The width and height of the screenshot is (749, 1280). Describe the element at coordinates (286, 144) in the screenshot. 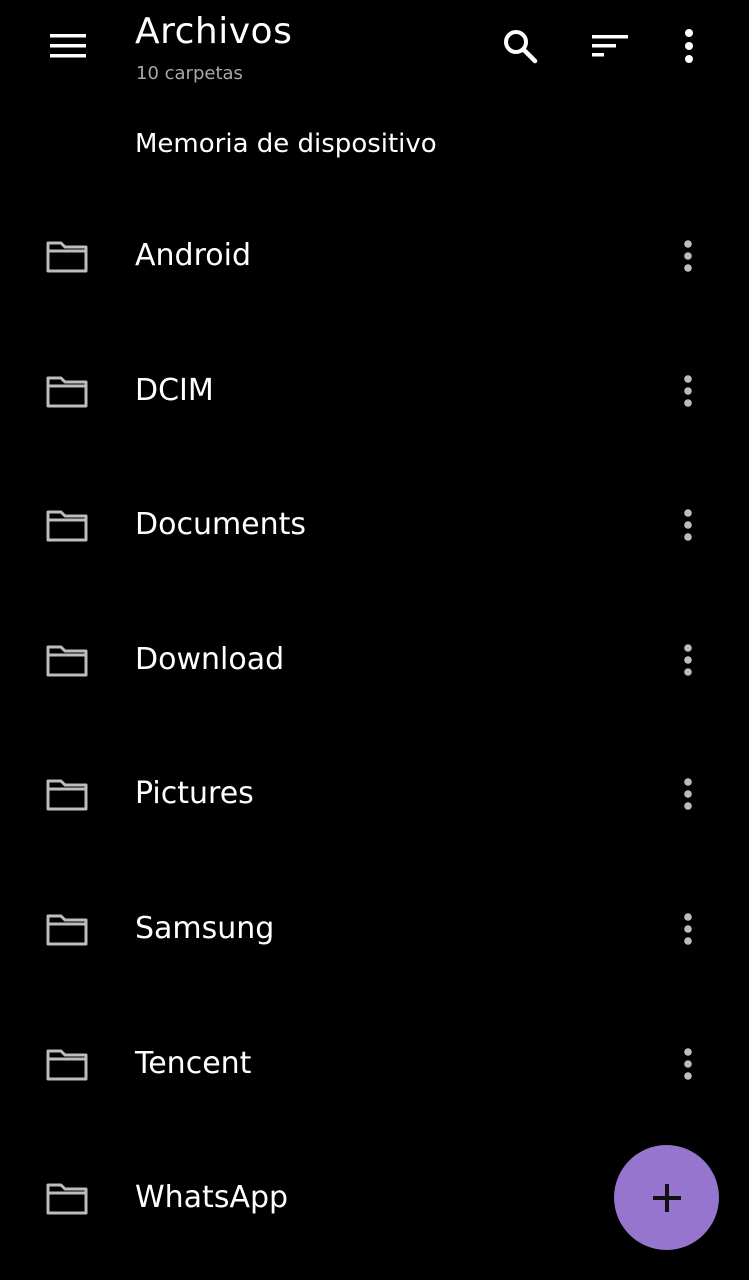

I see `storage-section-header: Memoria de dispositivo` at that location.